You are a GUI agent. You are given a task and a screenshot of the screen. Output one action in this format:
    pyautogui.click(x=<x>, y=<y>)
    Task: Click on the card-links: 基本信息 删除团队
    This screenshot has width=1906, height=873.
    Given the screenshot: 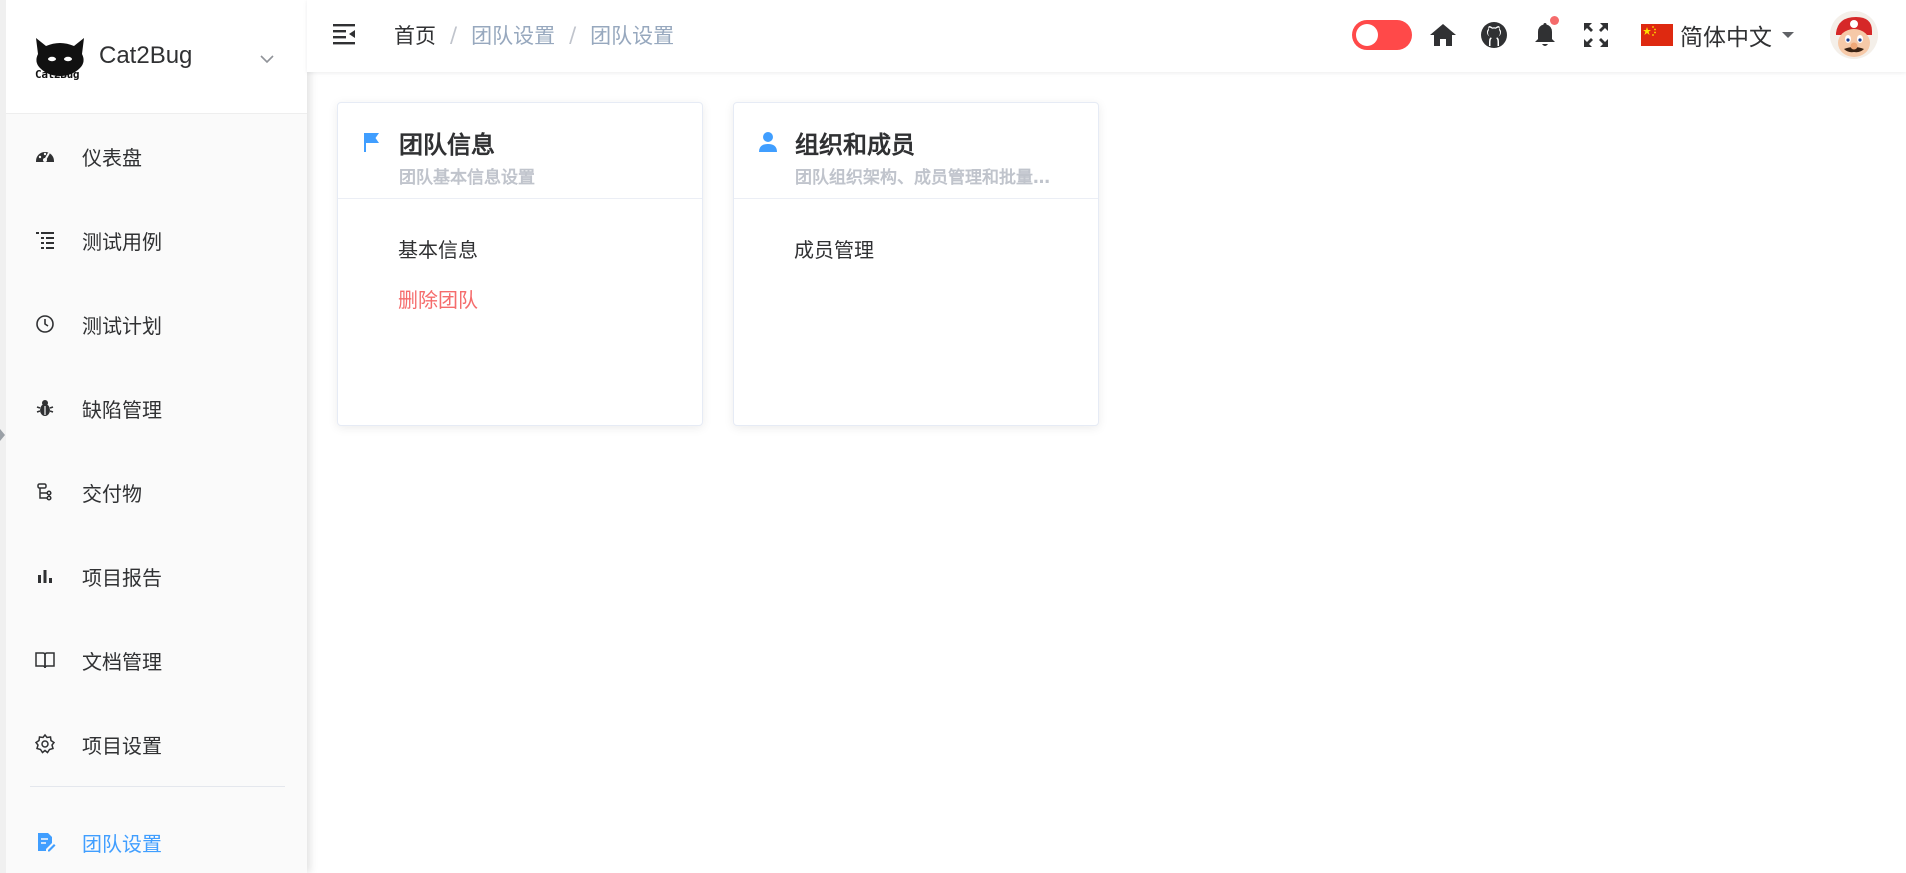 What is the action you would take?
    pyautogui.click(x=438, y=275)
    